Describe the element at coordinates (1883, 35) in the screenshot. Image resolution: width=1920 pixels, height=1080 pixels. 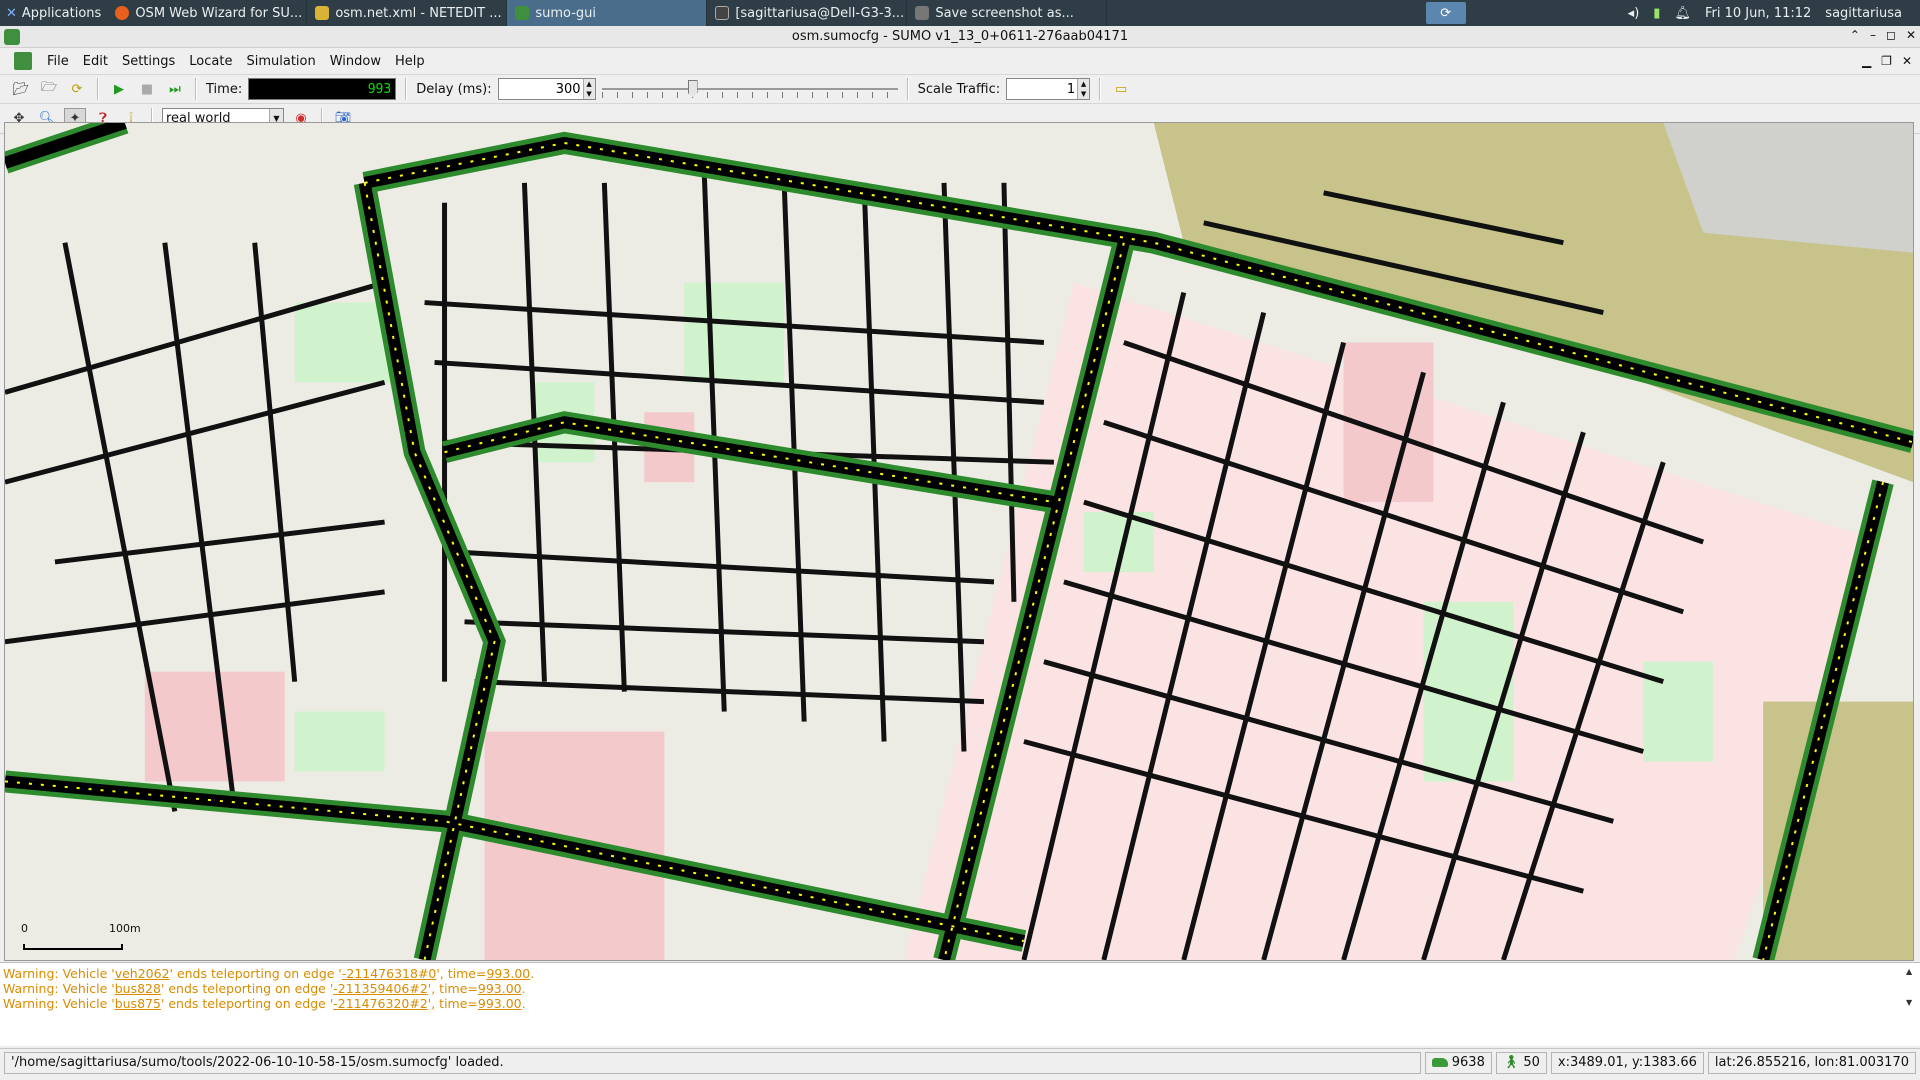
I see `window-controls: ⌃ – ◻ ✕` at that location.